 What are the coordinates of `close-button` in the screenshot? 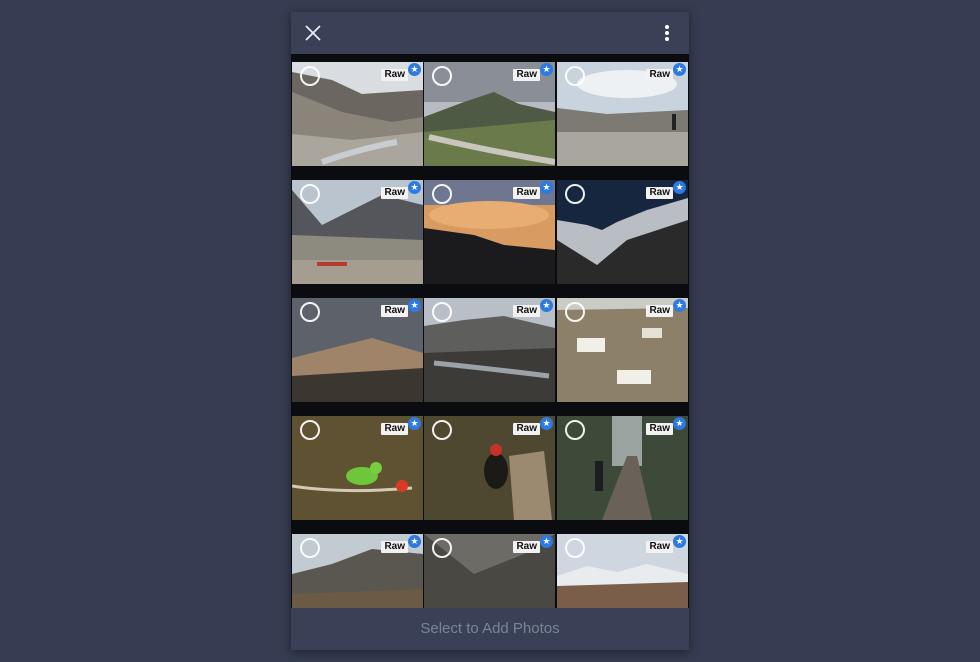 It's located at (313, 33).